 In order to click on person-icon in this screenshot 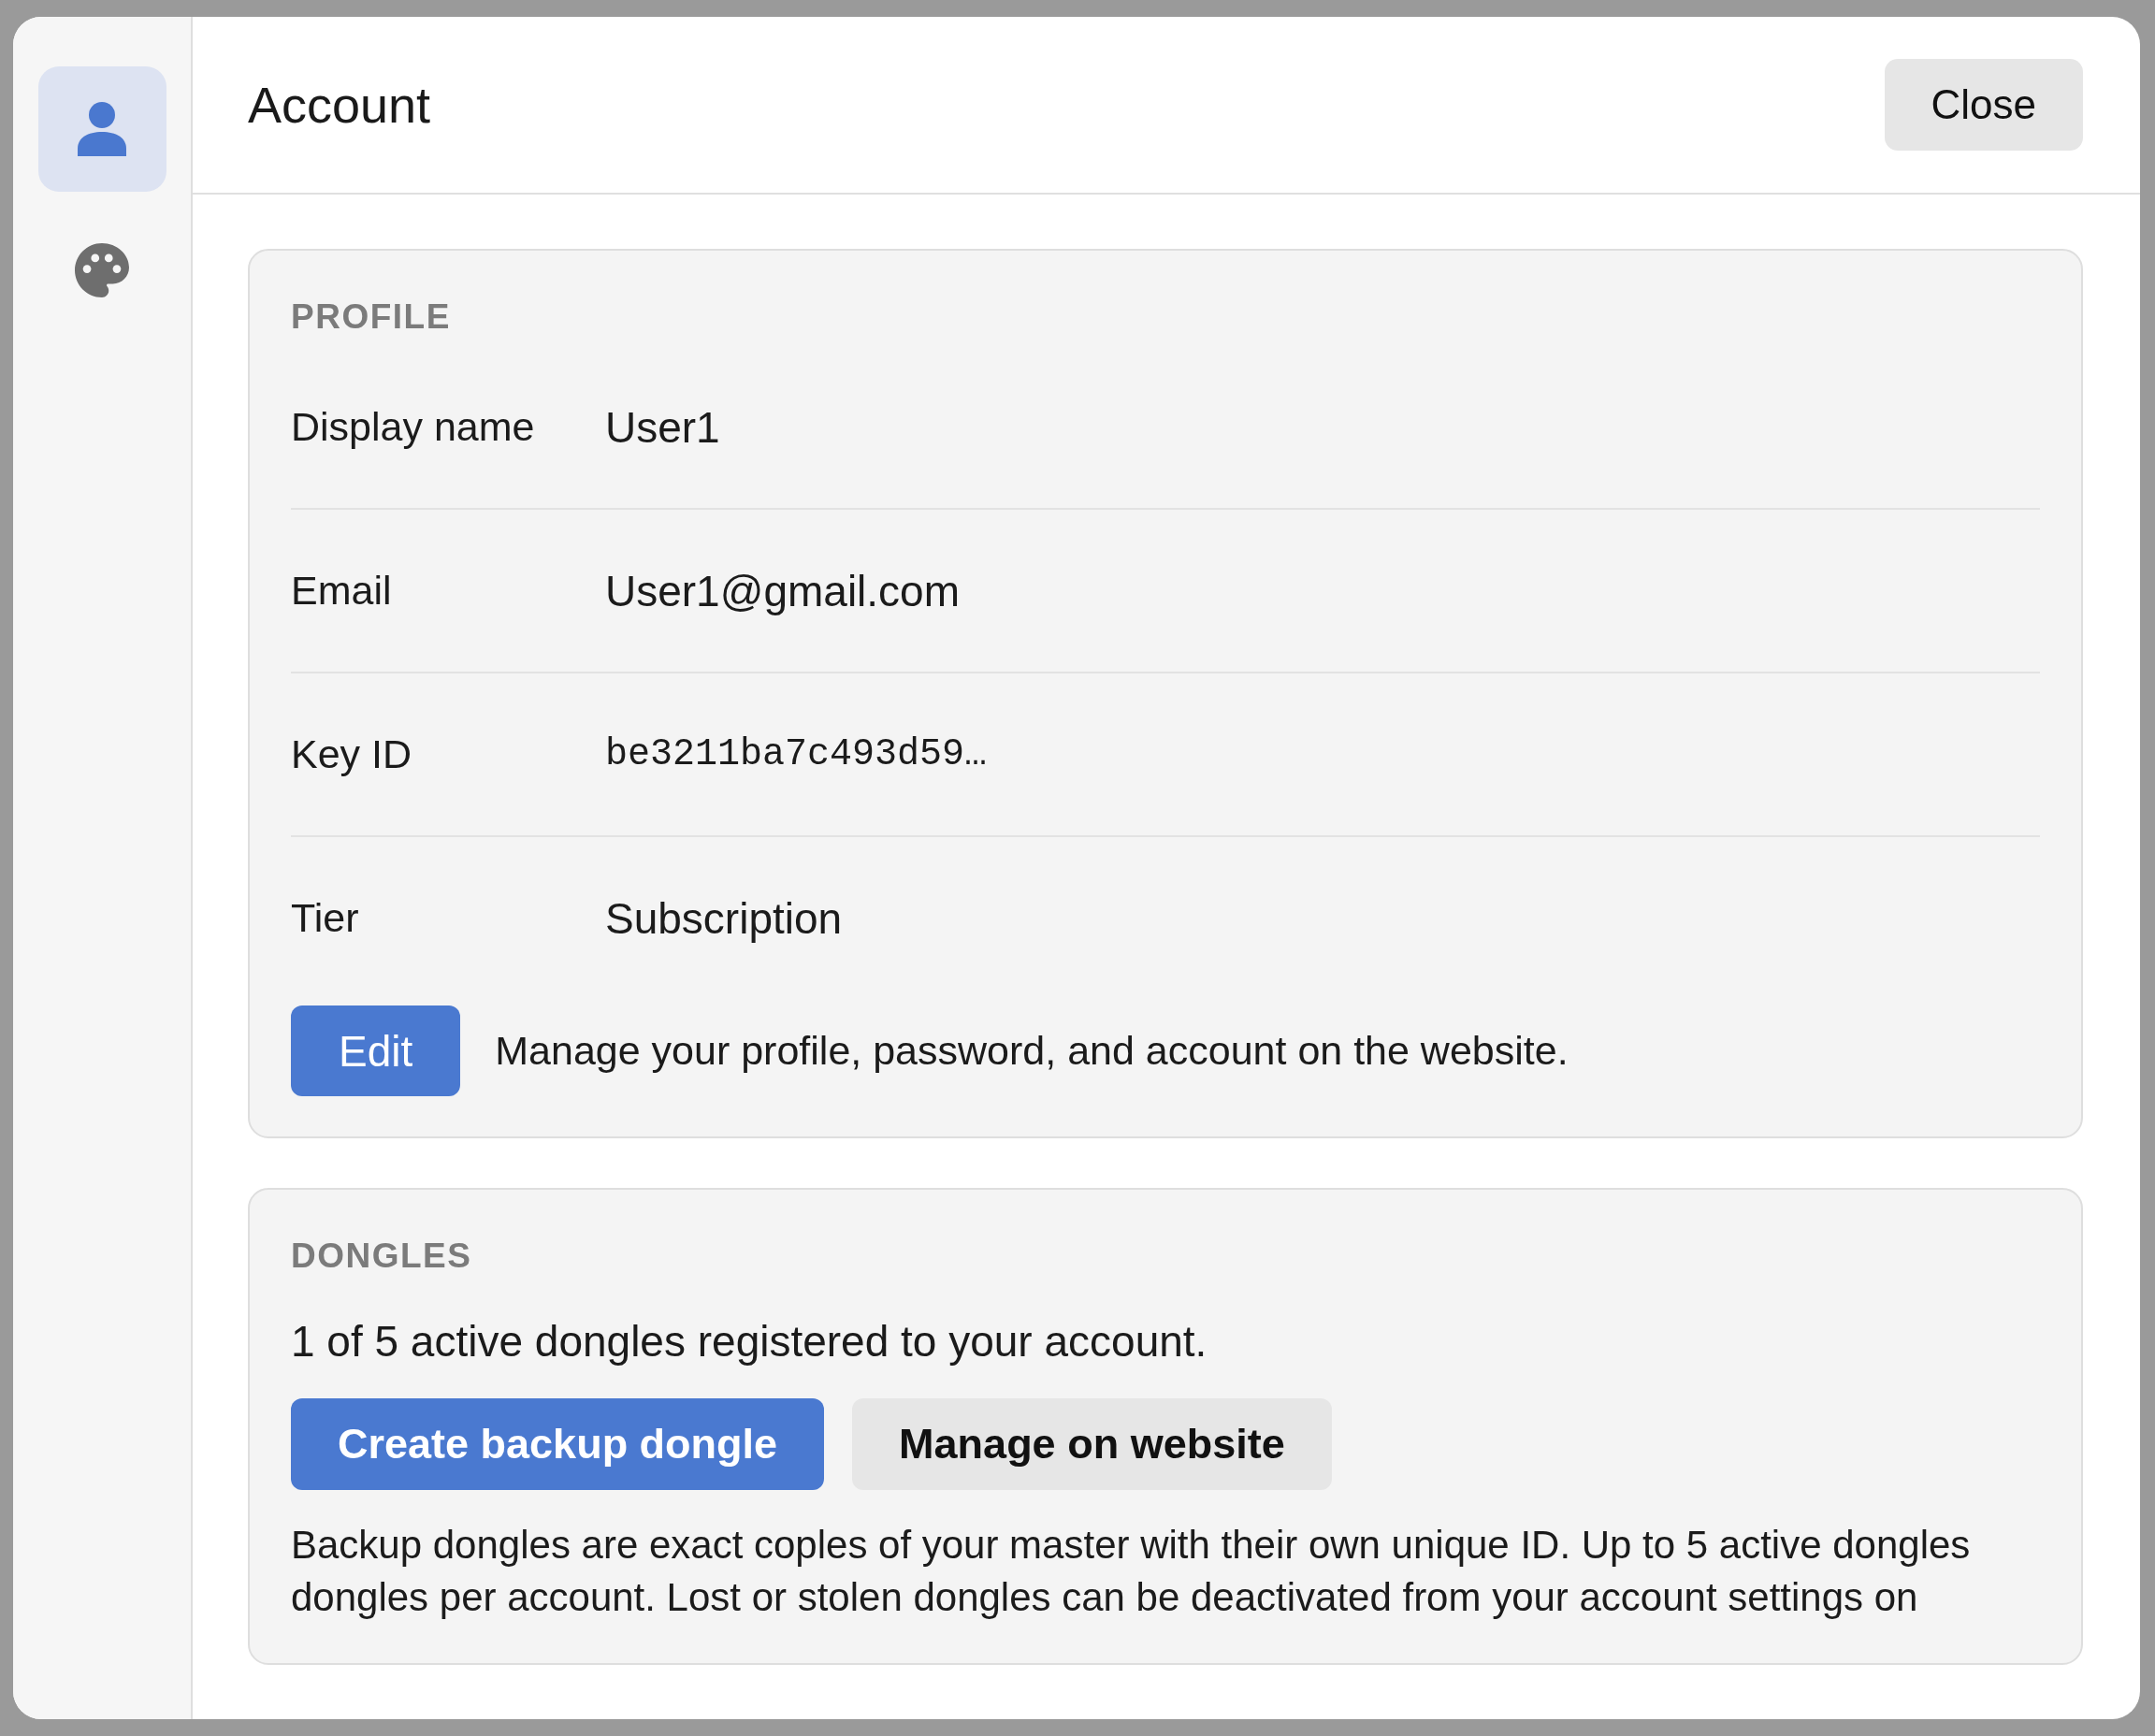, I will do `click(102, 129)`.